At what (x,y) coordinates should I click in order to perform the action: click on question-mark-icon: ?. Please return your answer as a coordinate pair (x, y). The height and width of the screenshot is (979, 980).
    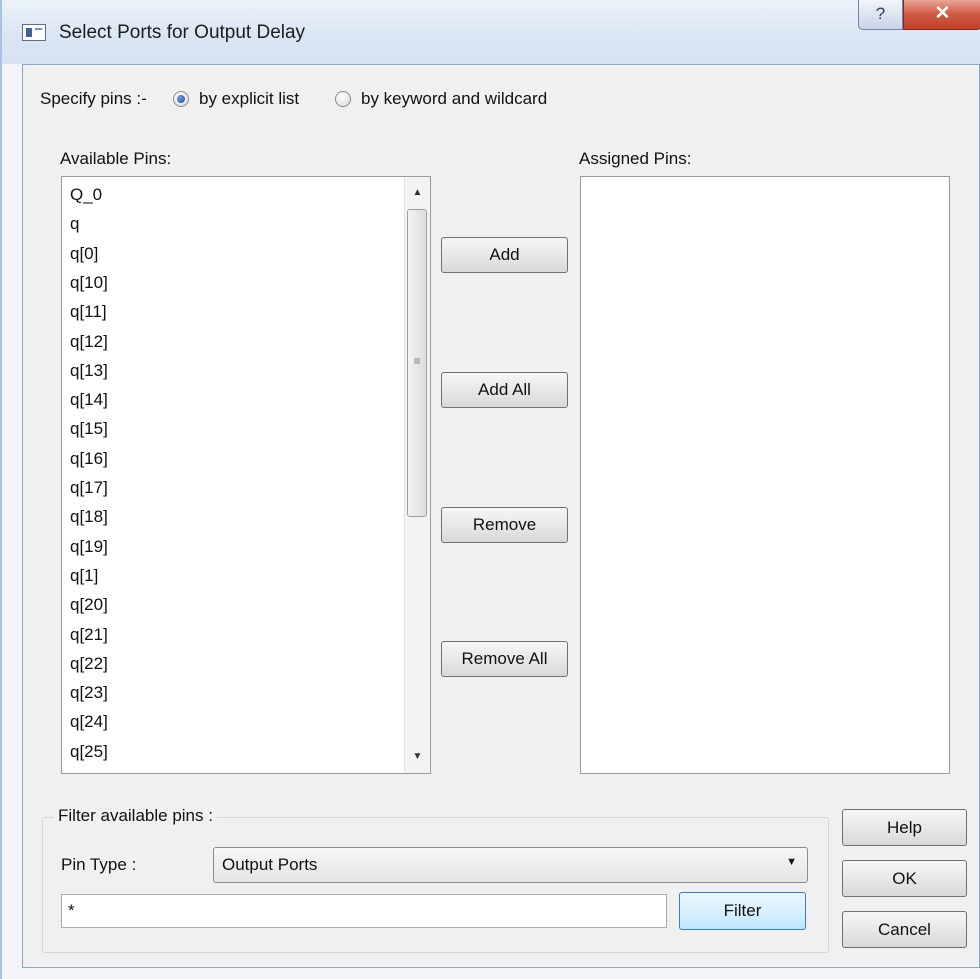
    Looking at the image, I should click on (880, 13).